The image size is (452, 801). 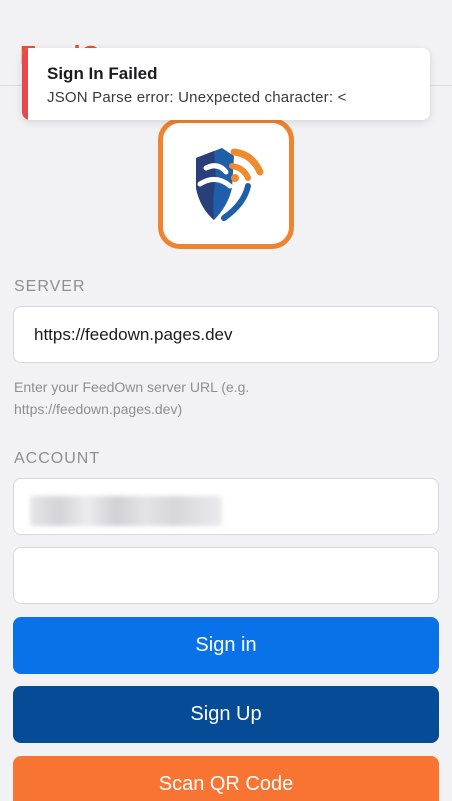 What do you see at coordinates (226, 575) in the screenshot?
I see `password-input` at bounding box center [226, 575].